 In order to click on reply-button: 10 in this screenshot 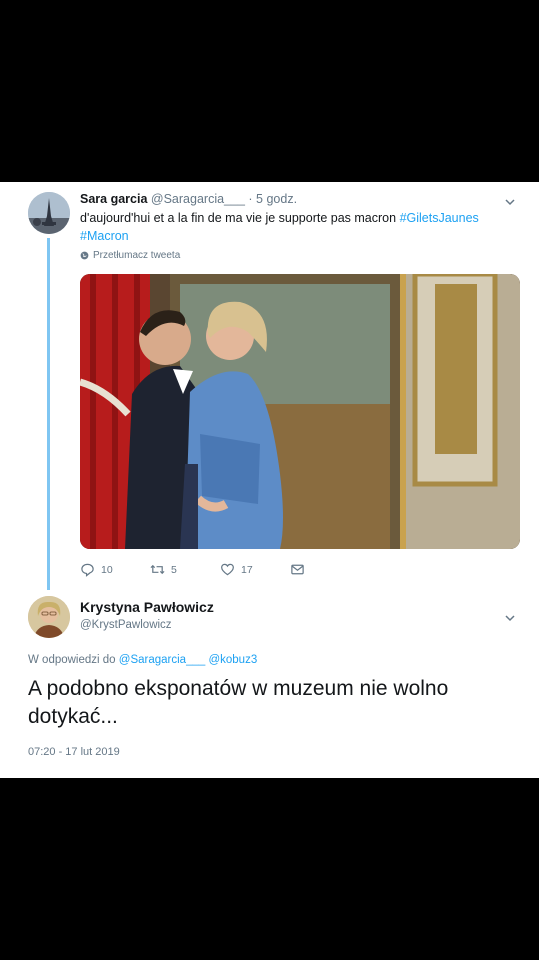, I will do `click(96, 569)`.